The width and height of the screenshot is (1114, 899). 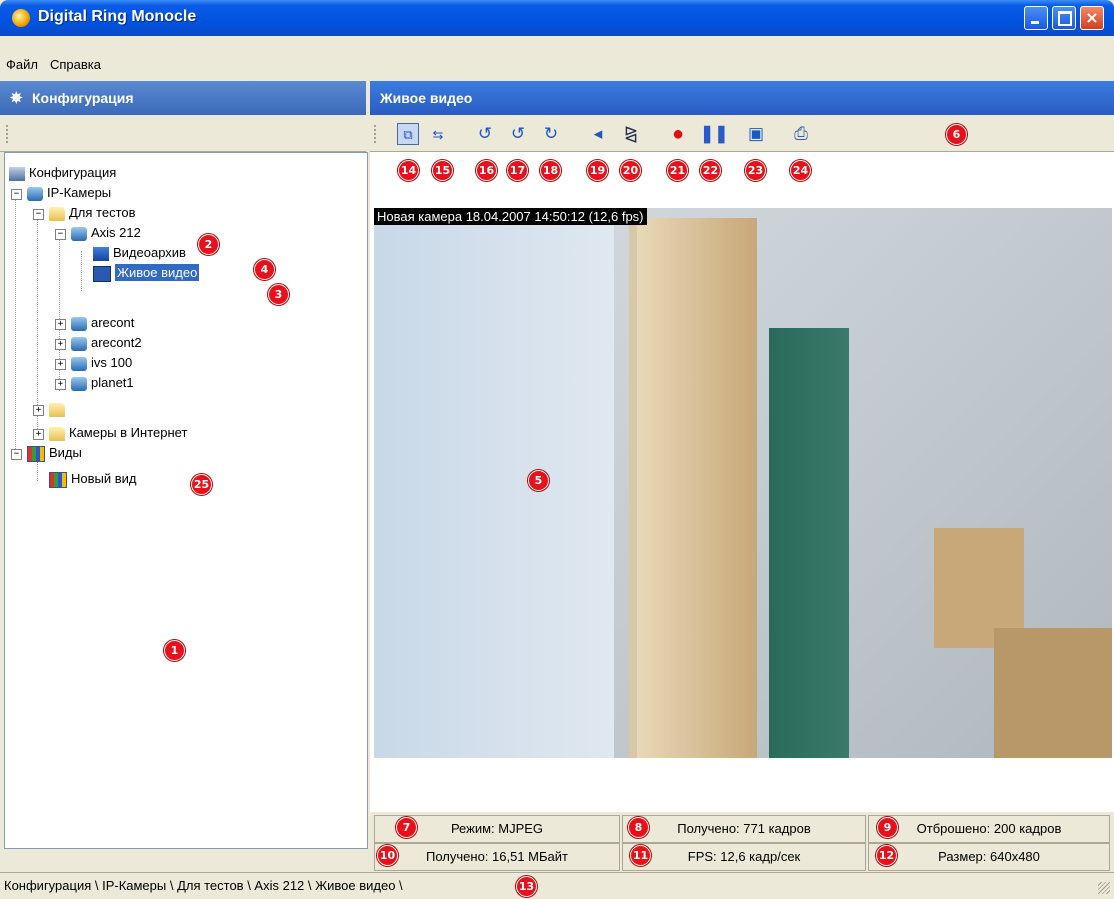 I want to click on pause-icon: ❚❚, so click(x=714, y=133).